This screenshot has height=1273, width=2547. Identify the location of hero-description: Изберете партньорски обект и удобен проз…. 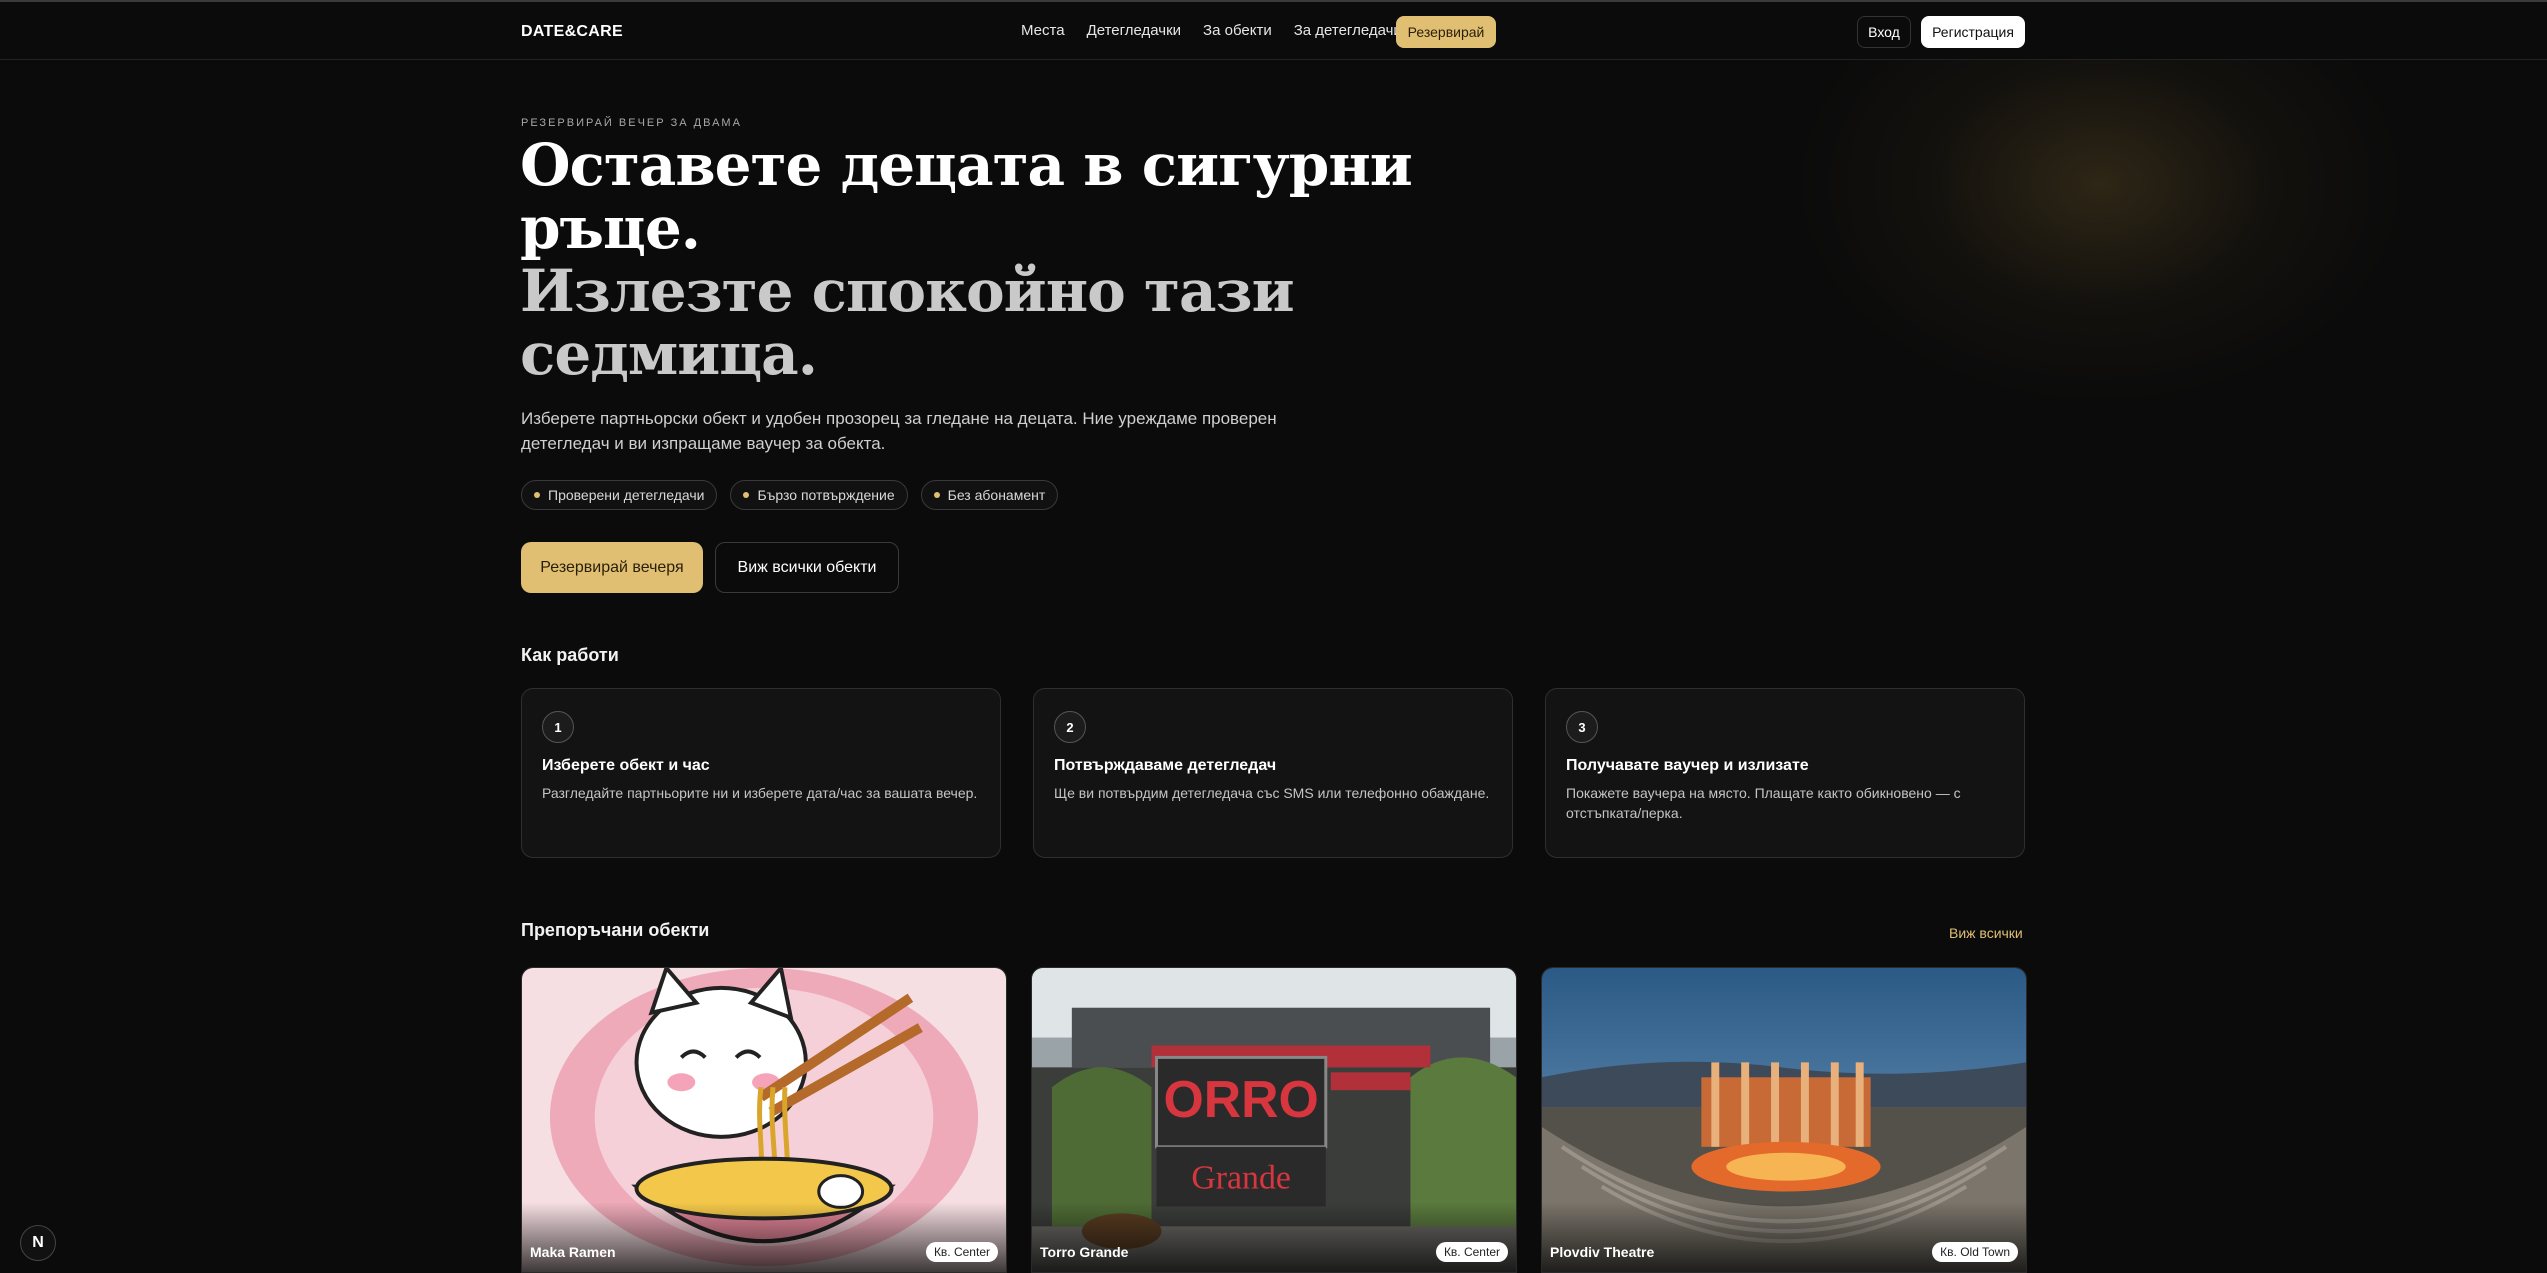
(899, 431).